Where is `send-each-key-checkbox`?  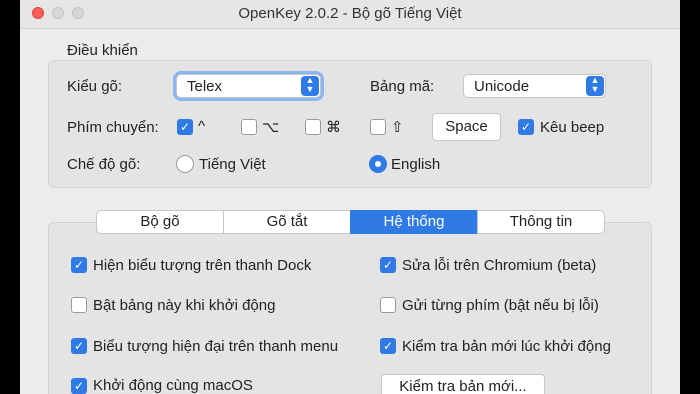 send-each-key-checkbox is located at coordinates (388, 305).